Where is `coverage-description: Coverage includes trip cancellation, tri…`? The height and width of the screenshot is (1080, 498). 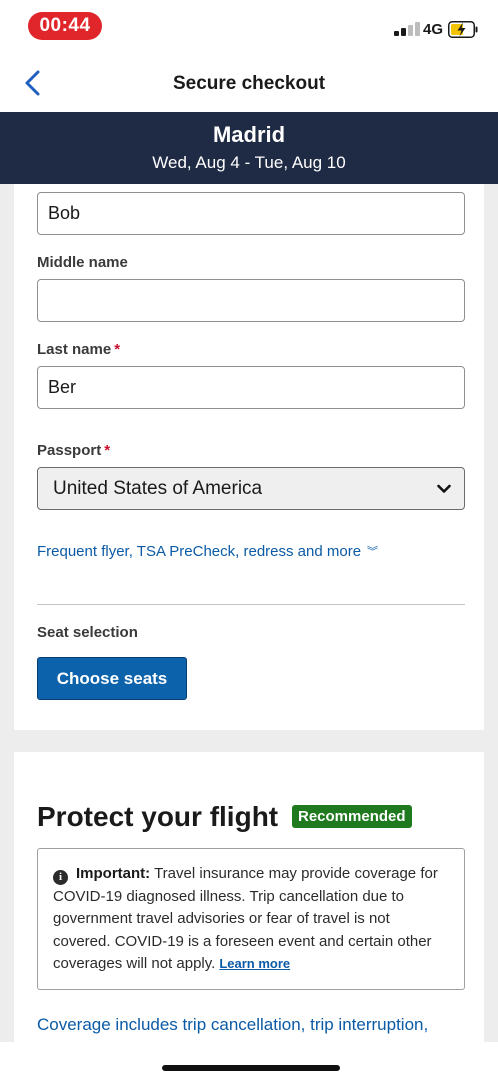 coverage-description: Coverage includes trip cancellation, tri… is located at coordinates (233, 1024).